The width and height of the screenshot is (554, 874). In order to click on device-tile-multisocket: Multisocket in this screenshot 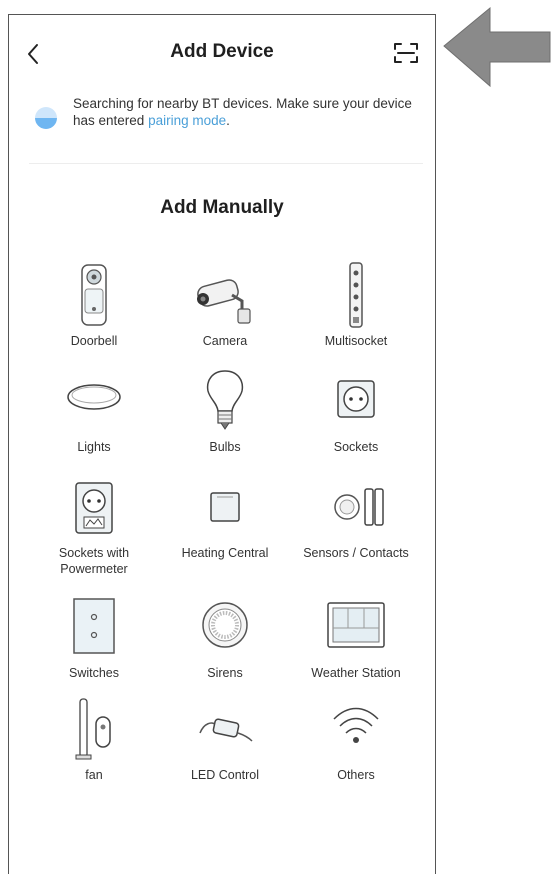, I will do `click(356, 313)`.